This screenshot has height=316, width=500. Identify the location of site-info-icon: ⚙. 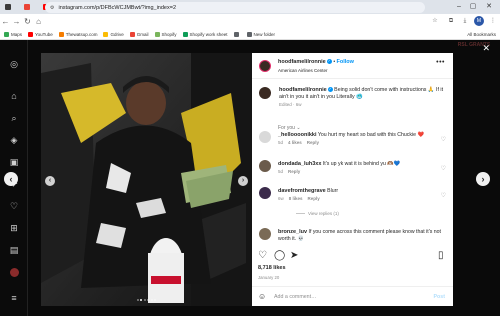
(52, 8).